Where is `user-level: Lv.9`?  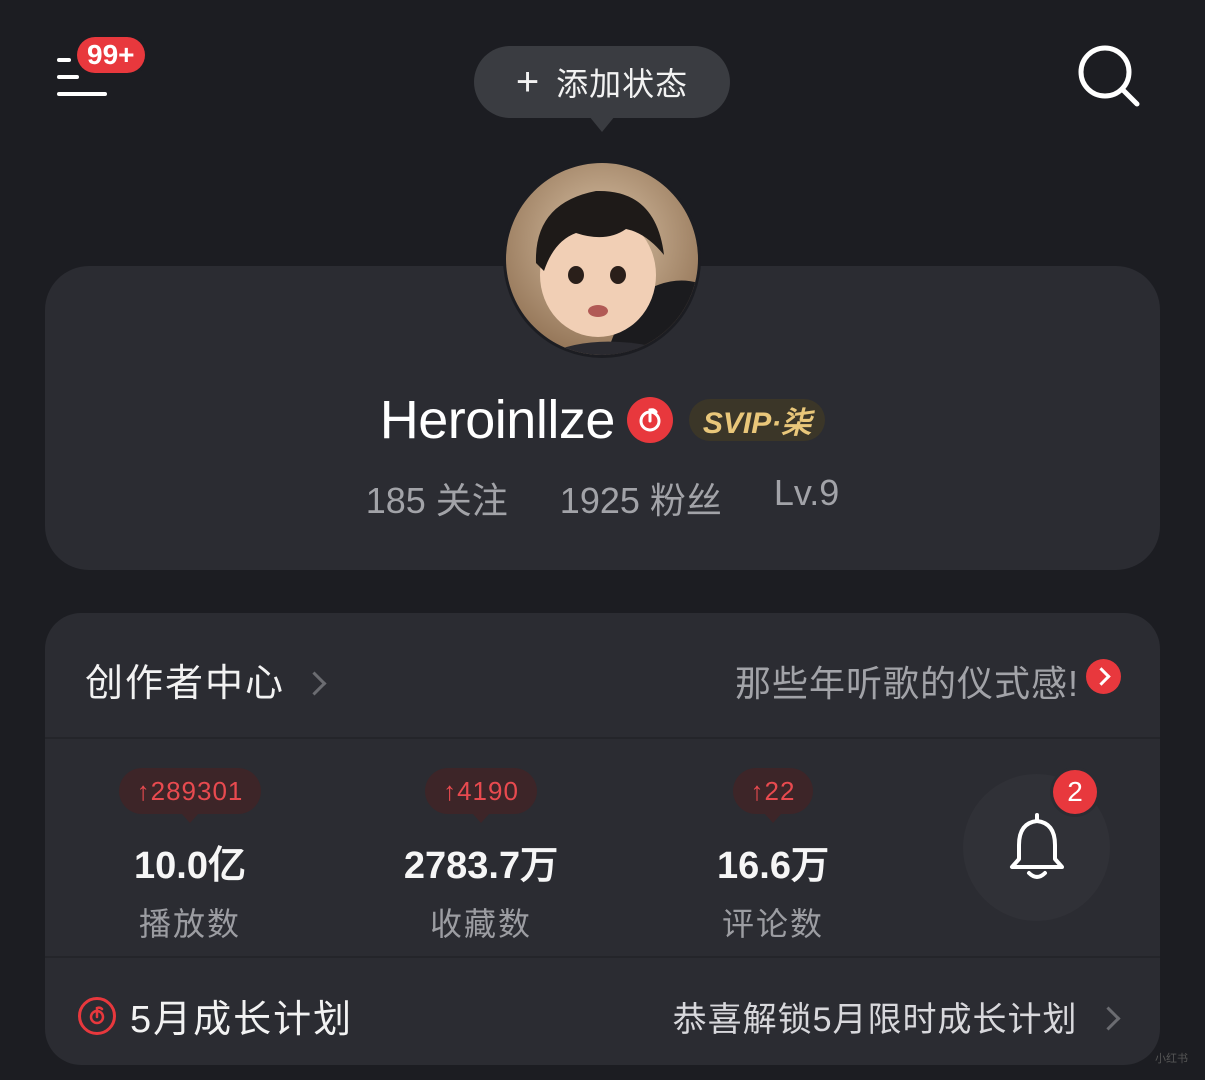
user-level: Lv.9 is located at coordinates (806, 497).